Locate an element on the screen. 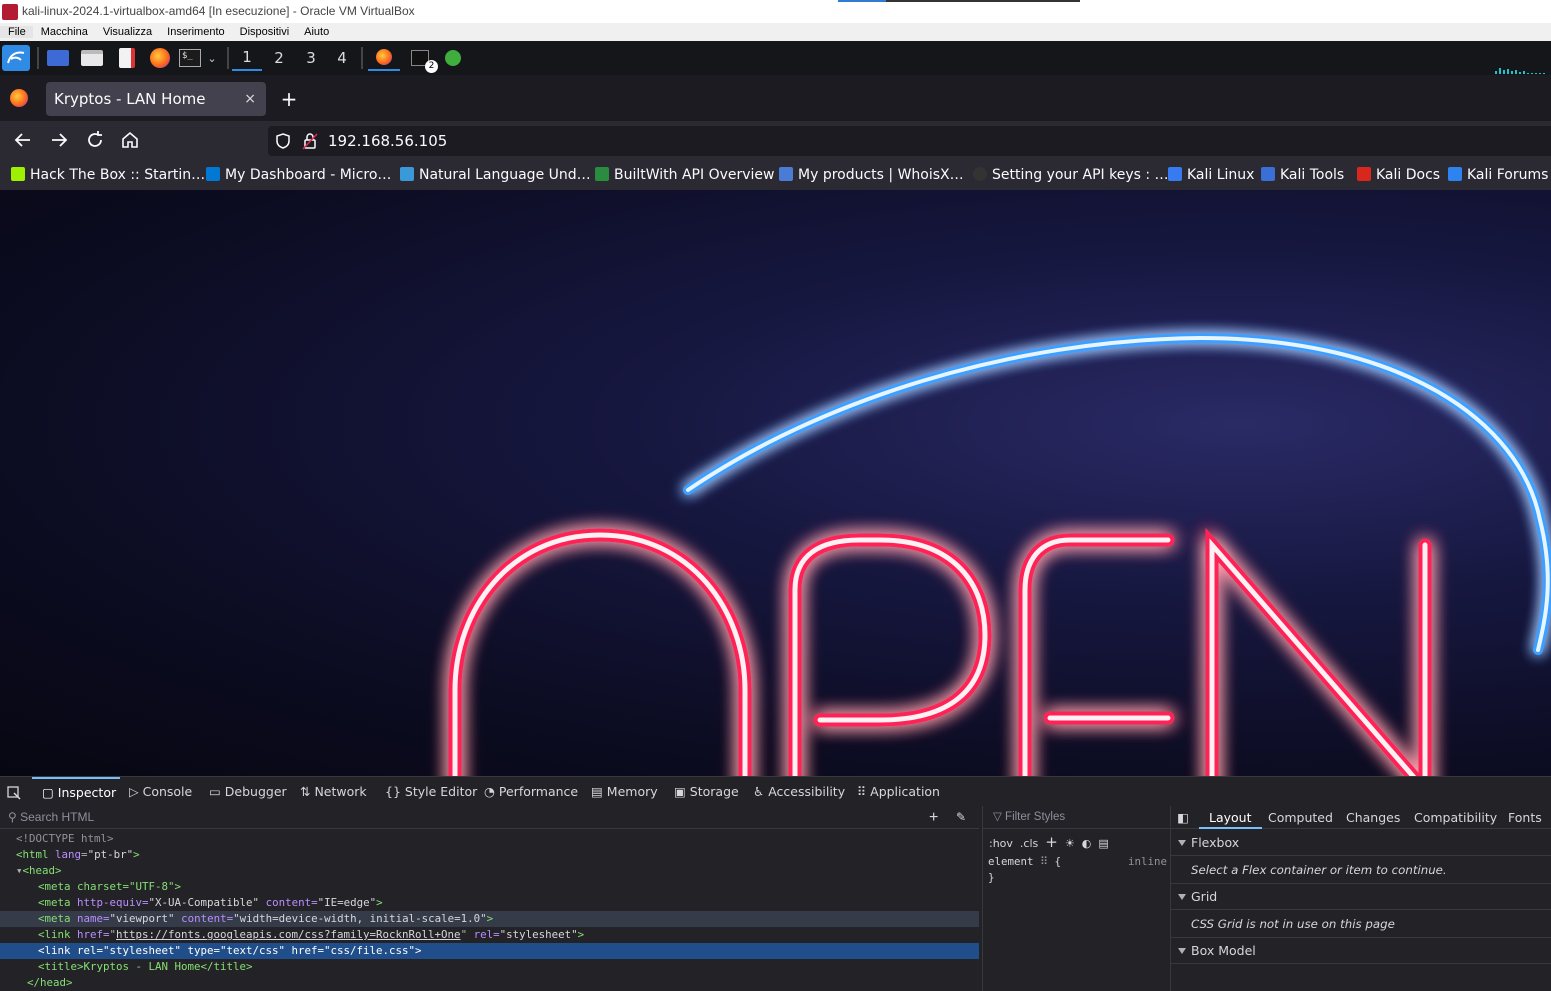 The image size is (1551, 991). bookmark-kali-forums: Kali Forums is located at coordinates (1498, 175).